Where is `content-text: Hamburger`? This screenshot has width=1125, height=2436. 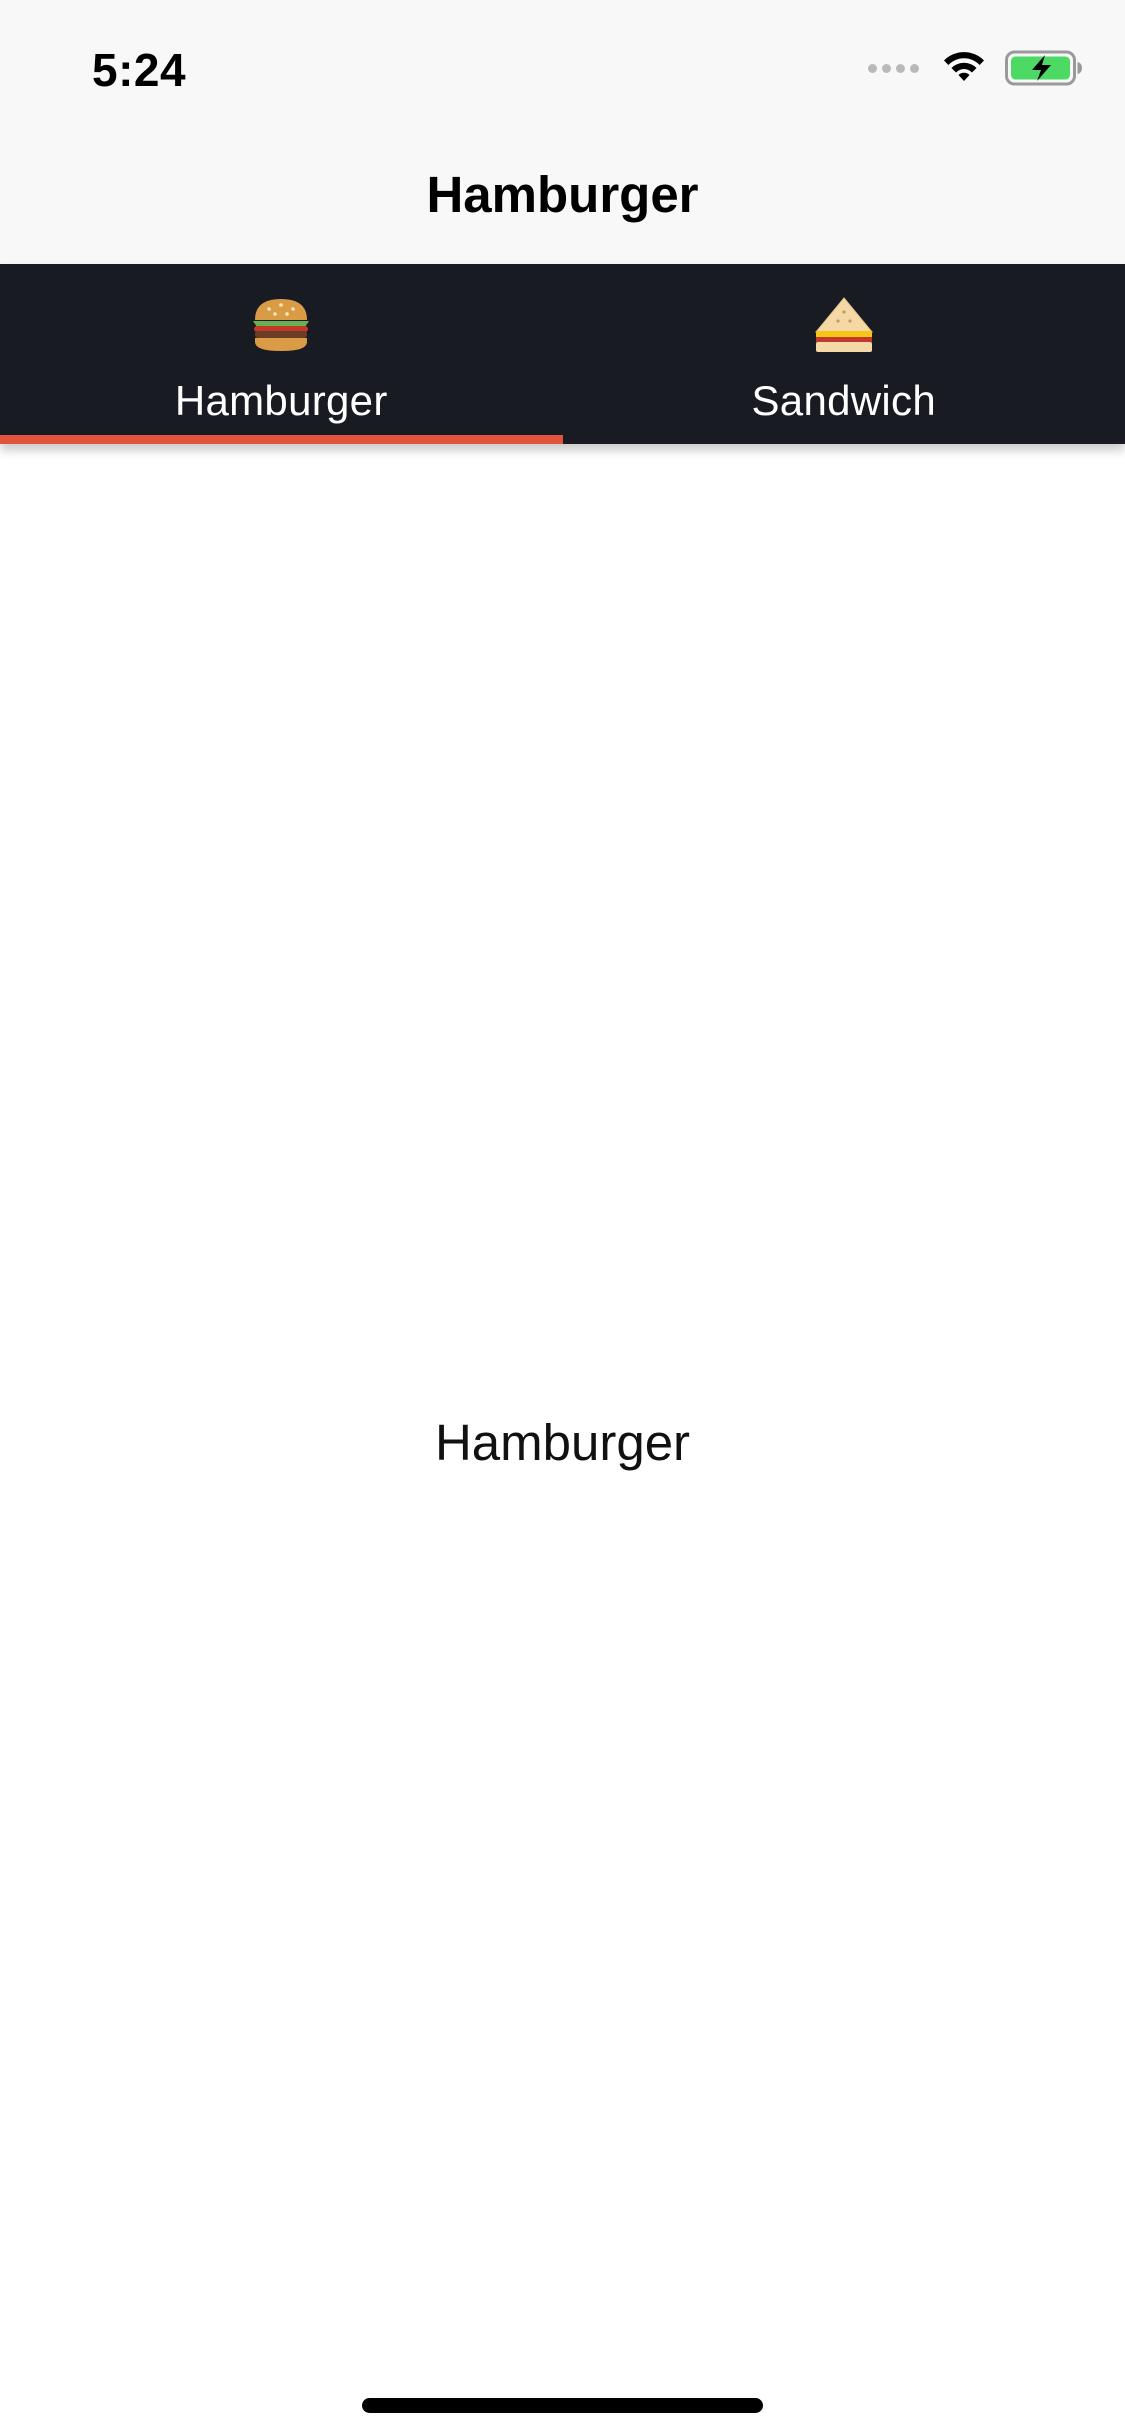
content-text: Hamburger is located at coordinates (562, 1442).